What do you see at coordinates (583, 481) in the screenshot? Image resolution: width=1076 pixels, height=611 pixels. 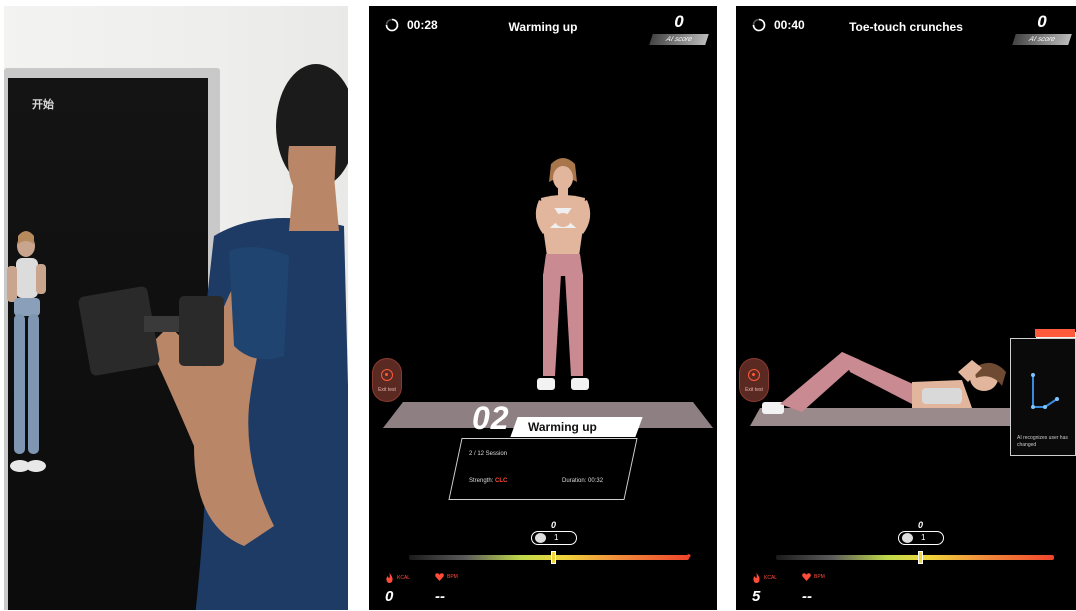 I see `duration-info: Duration: 00:32` at bounding box center [583, 481].